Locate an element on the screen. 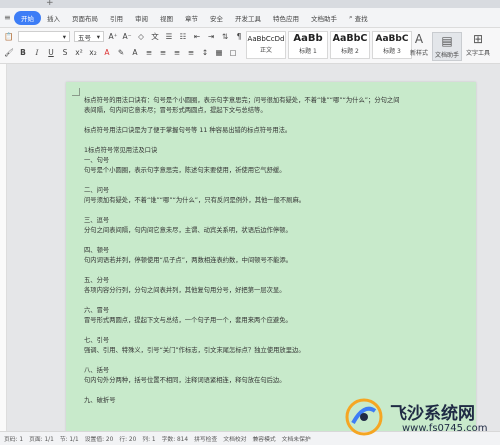  new-tab-icon: + is located at coordinates (50, 4).